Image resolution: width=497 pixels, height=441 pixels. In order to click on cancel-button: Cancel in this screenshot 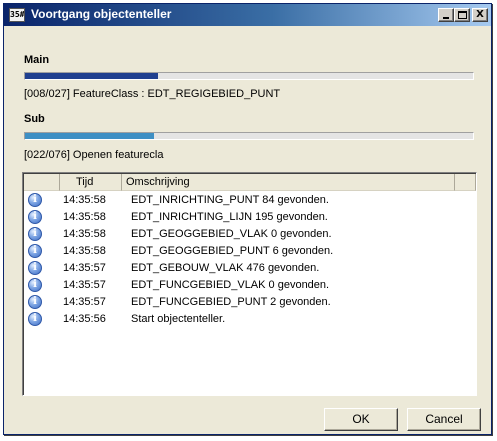, I will do `click(444, 419)`.